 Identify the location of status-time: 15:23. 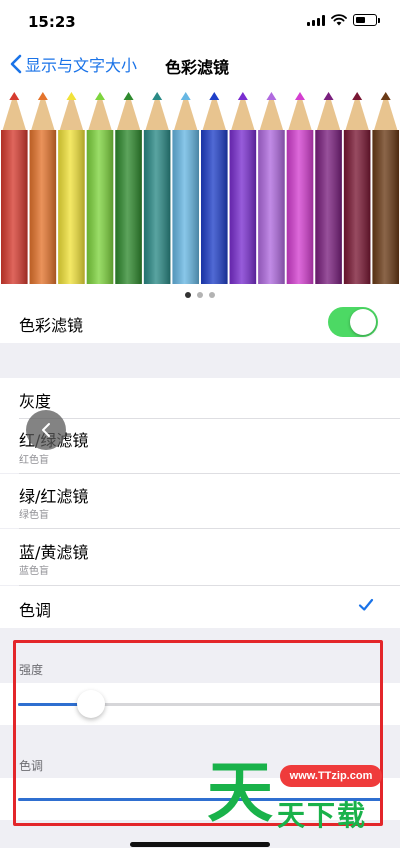
(52, 22).